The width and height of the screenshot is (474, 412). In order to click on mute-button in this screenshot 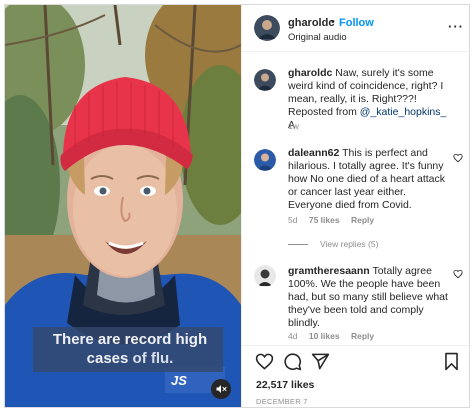, I will do `click(221, 389)`.